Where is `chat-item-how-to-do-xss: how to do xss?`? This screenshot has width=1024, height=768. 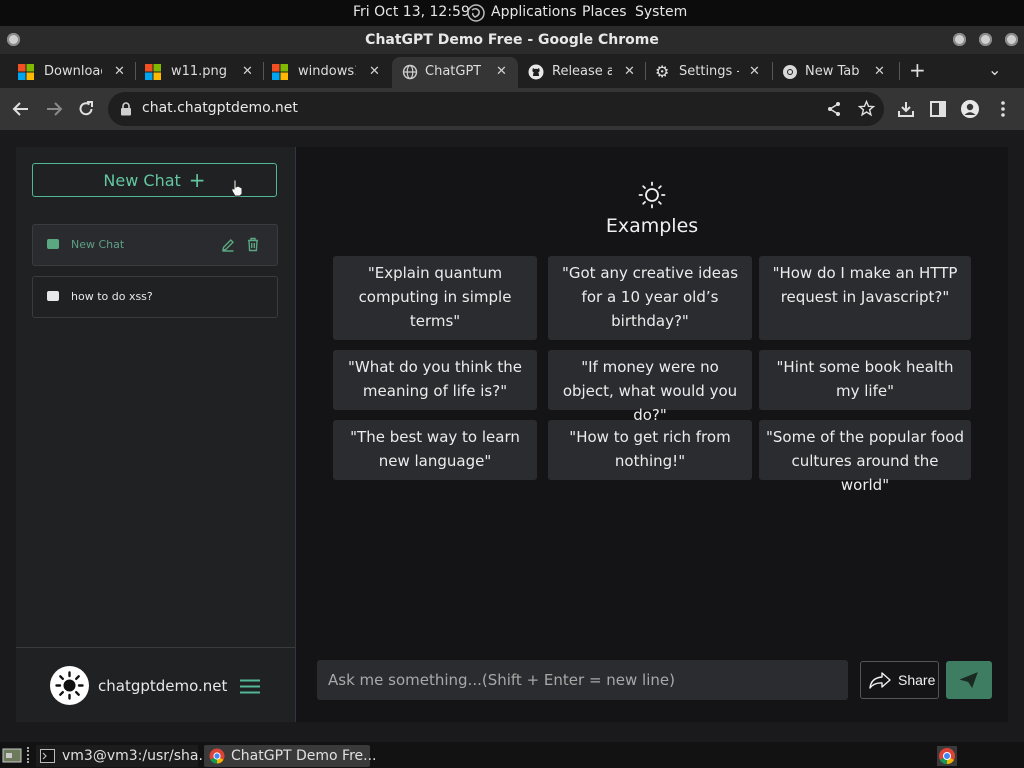
chat-item-how-to-do-xss: how to do xss? is located at coordinates (155, 297).